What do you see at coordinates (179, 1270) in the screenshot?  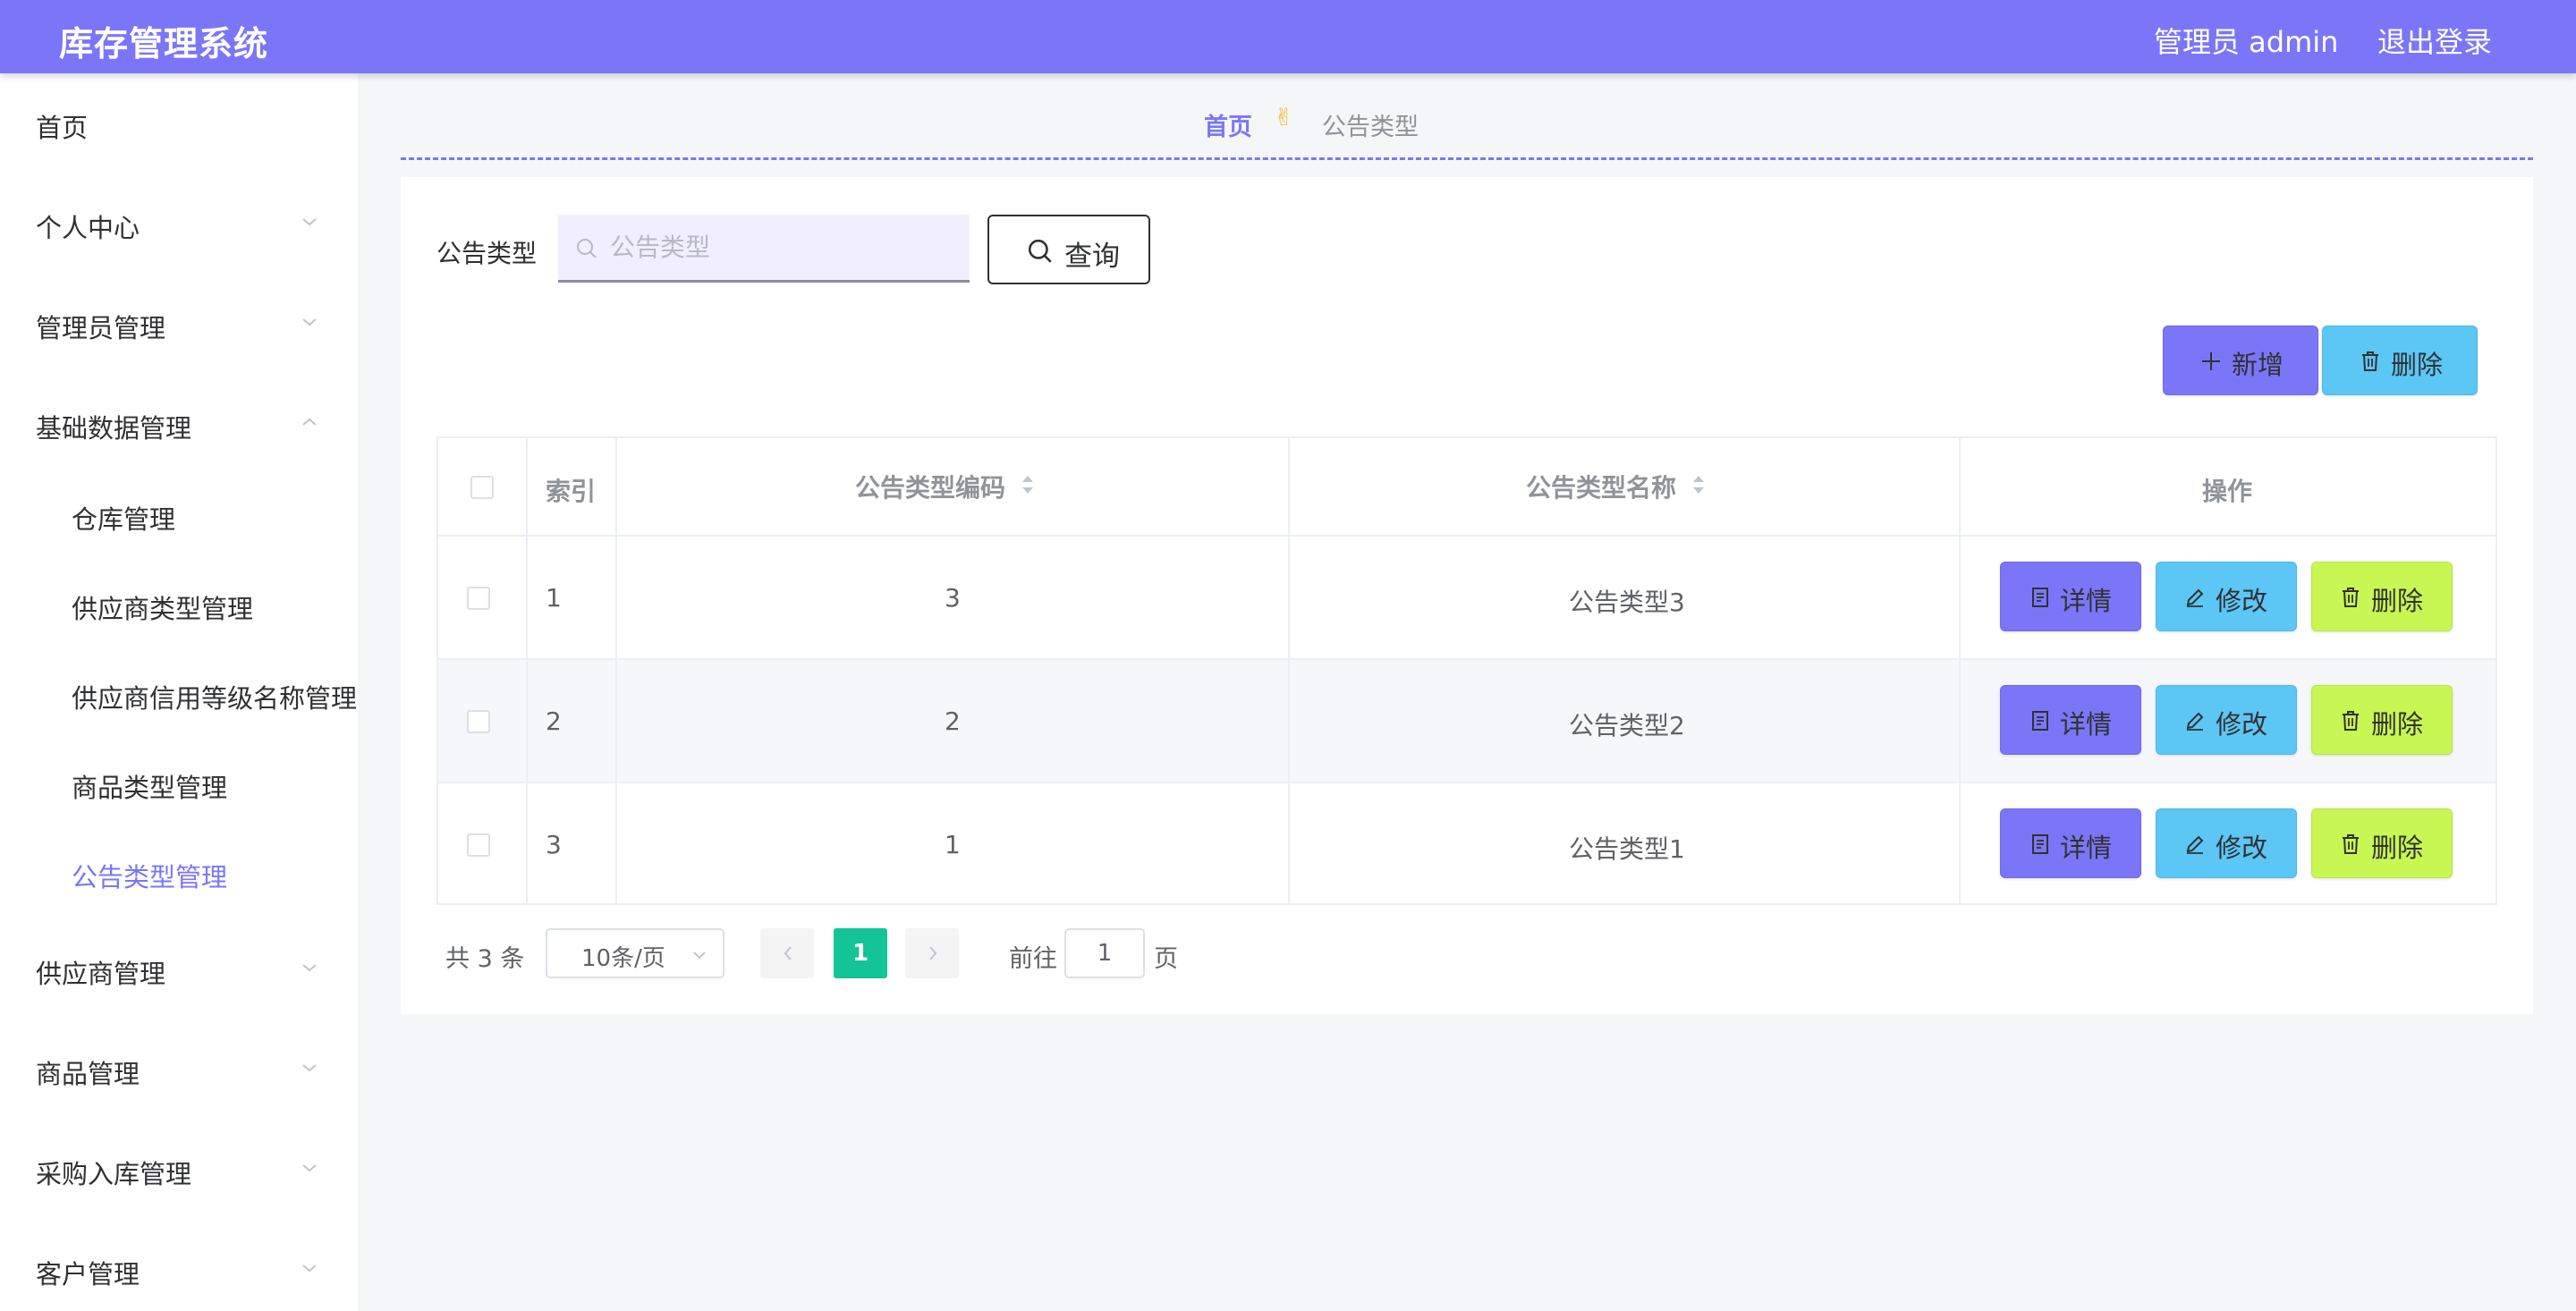 I see `sidebar-item-customer-management: 客户管理` at bounding box center [179, 1270].